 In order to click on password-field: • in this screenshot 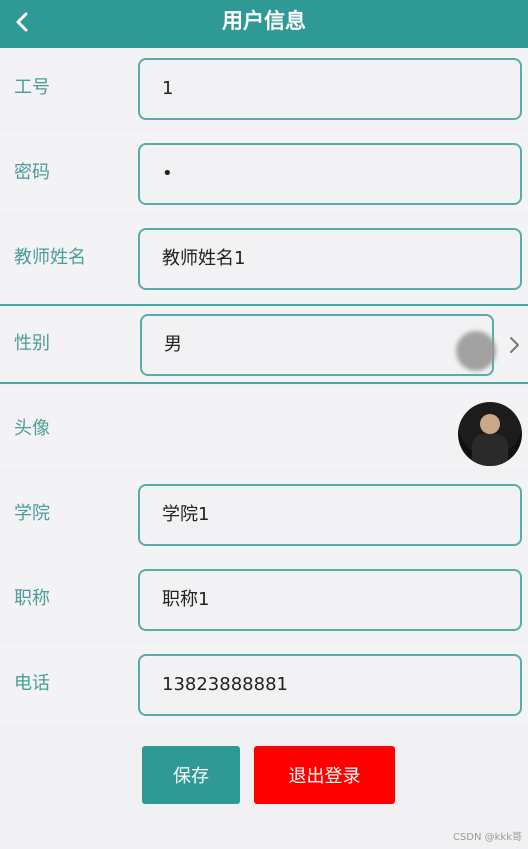, I will do `click(330, 174)`.